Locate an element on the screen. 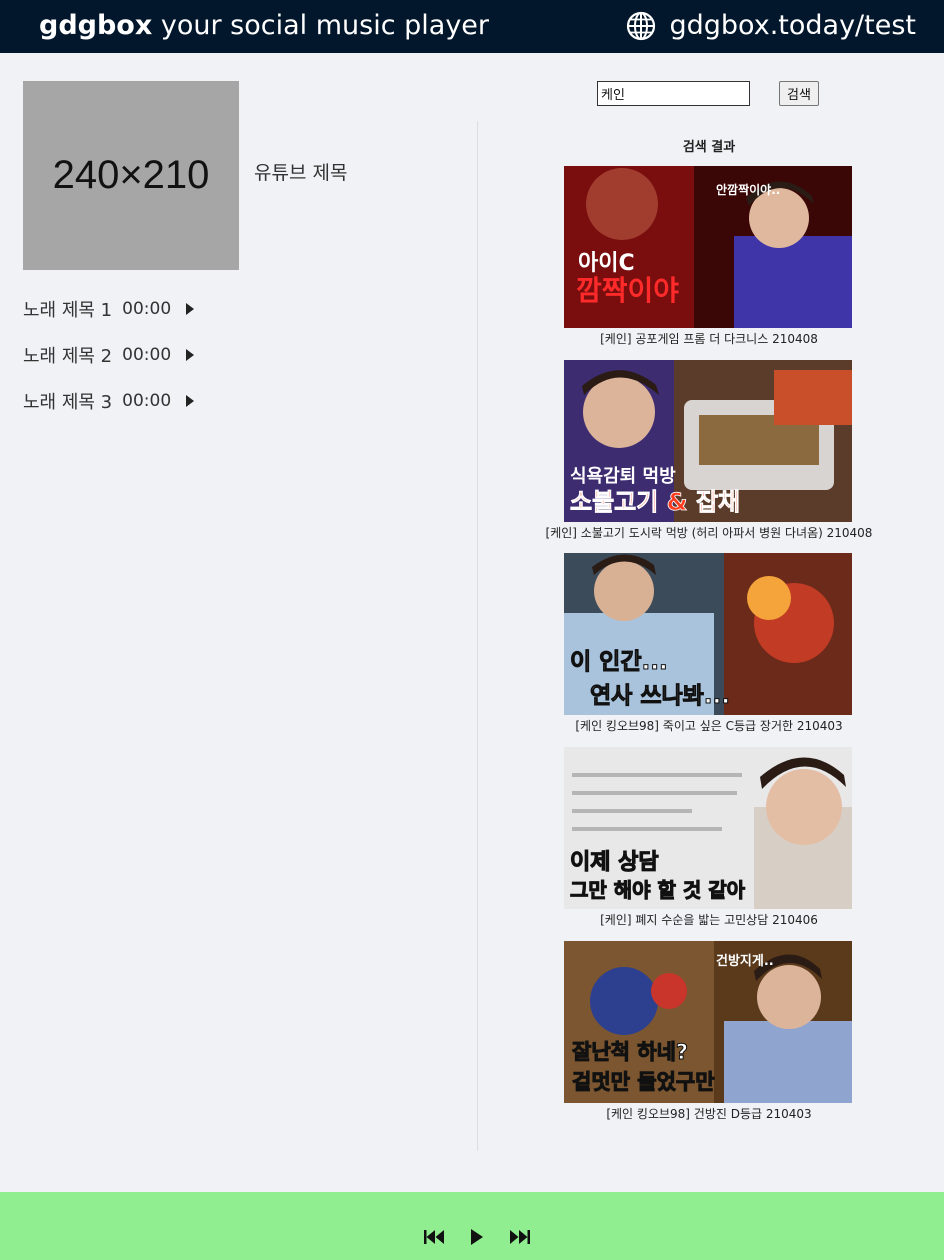 The width and height of the screenshot is (944, 1260). result-caption: [케인] 폐지 수순을 밟는 고민상담 210406 is located at coordinates (709, 919).